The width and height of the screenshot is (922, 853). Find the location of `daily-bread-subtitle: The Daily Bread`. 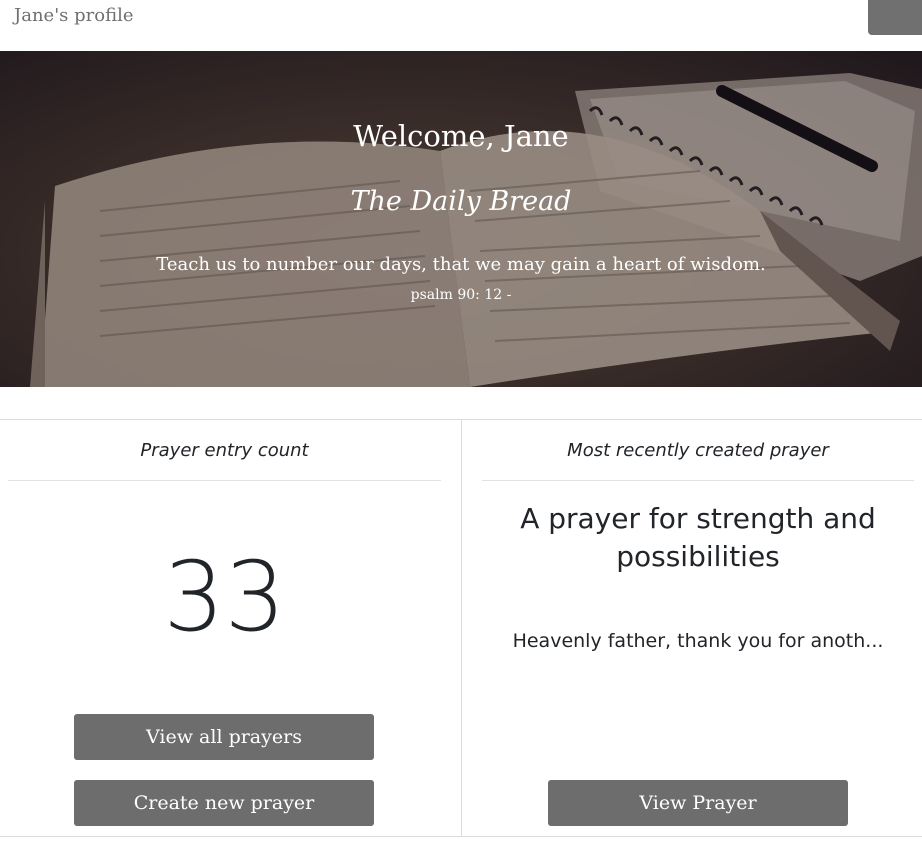

daily-bread-subtitle: The Daily Bread is located at coordinates (461, 201).